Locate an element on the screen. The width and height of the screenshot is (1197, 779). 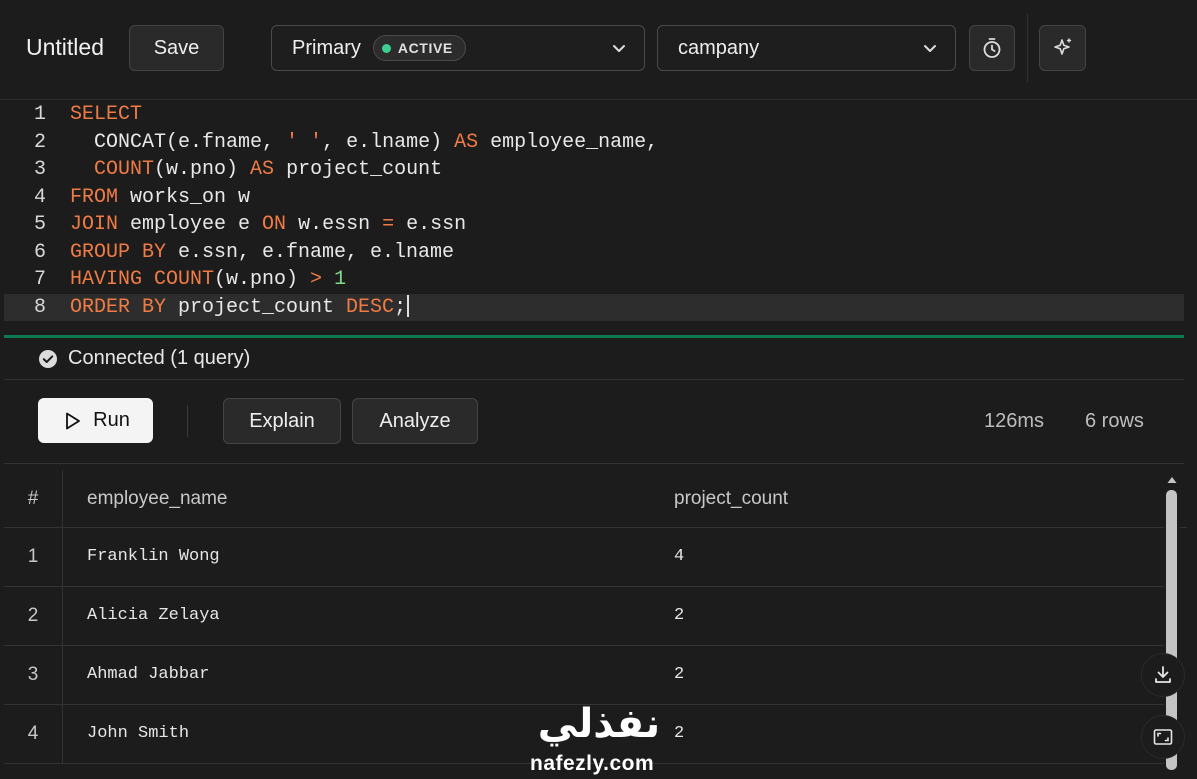
download-icon is located at coordinates (1163, 674).